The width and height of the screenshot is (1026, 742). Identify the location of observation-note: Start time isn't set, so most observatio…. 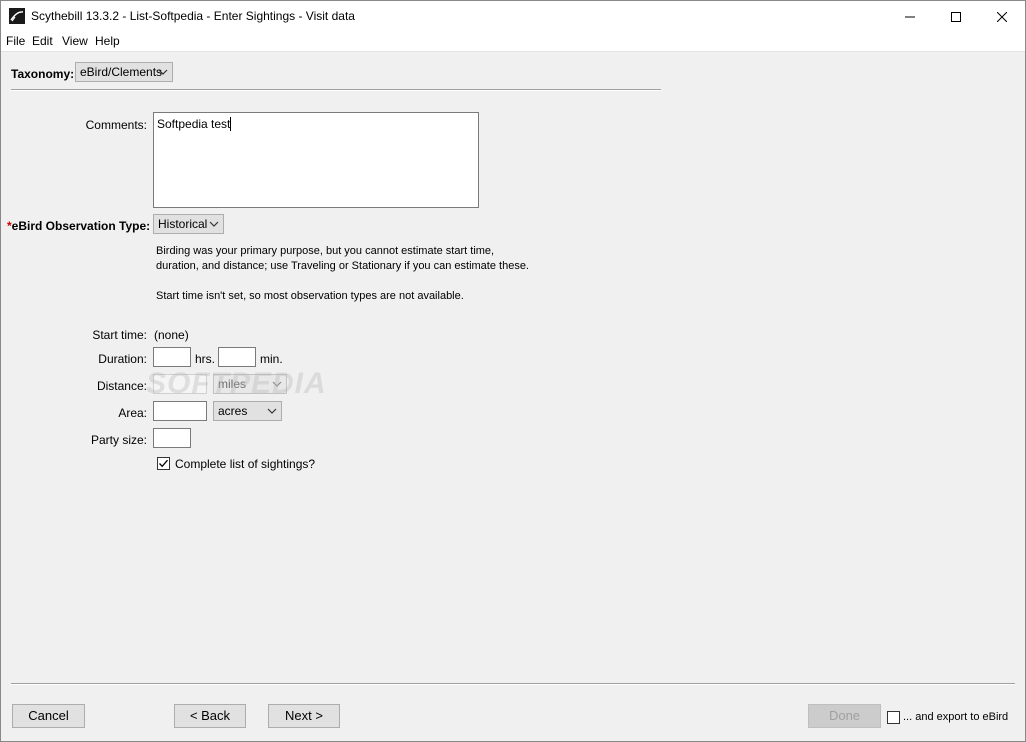
(310, 296).